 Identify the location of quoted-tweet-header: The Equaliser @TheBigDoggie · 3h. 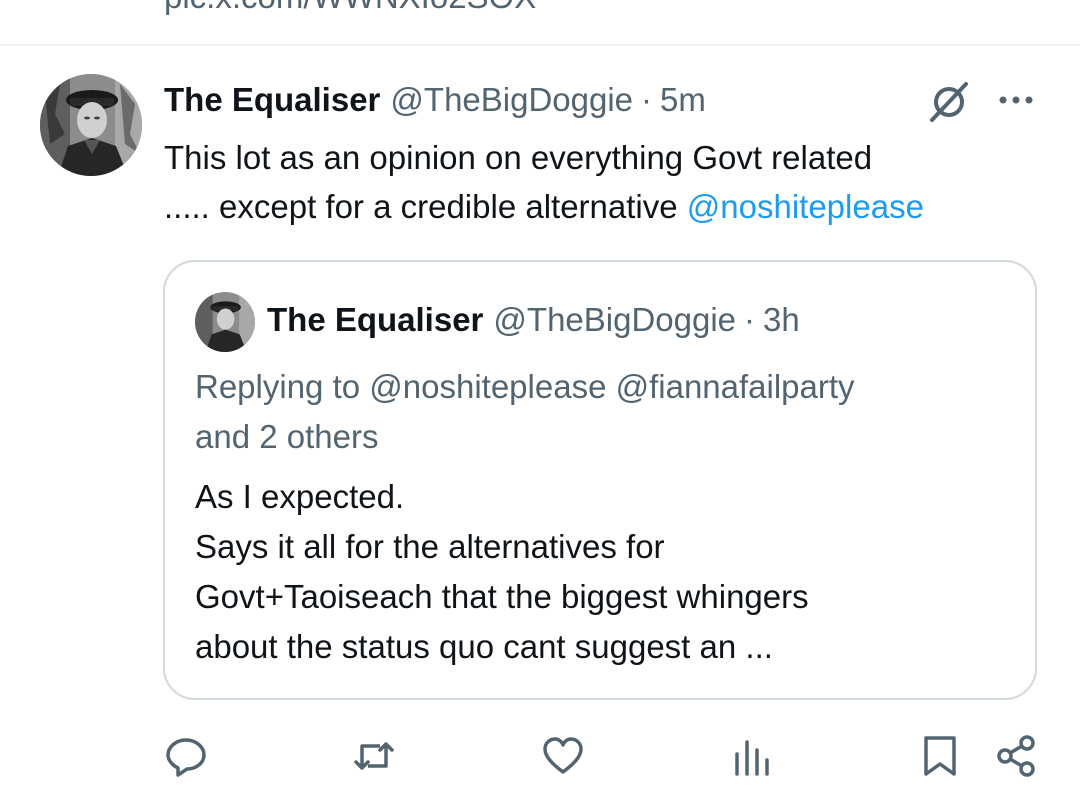
(533, 320).